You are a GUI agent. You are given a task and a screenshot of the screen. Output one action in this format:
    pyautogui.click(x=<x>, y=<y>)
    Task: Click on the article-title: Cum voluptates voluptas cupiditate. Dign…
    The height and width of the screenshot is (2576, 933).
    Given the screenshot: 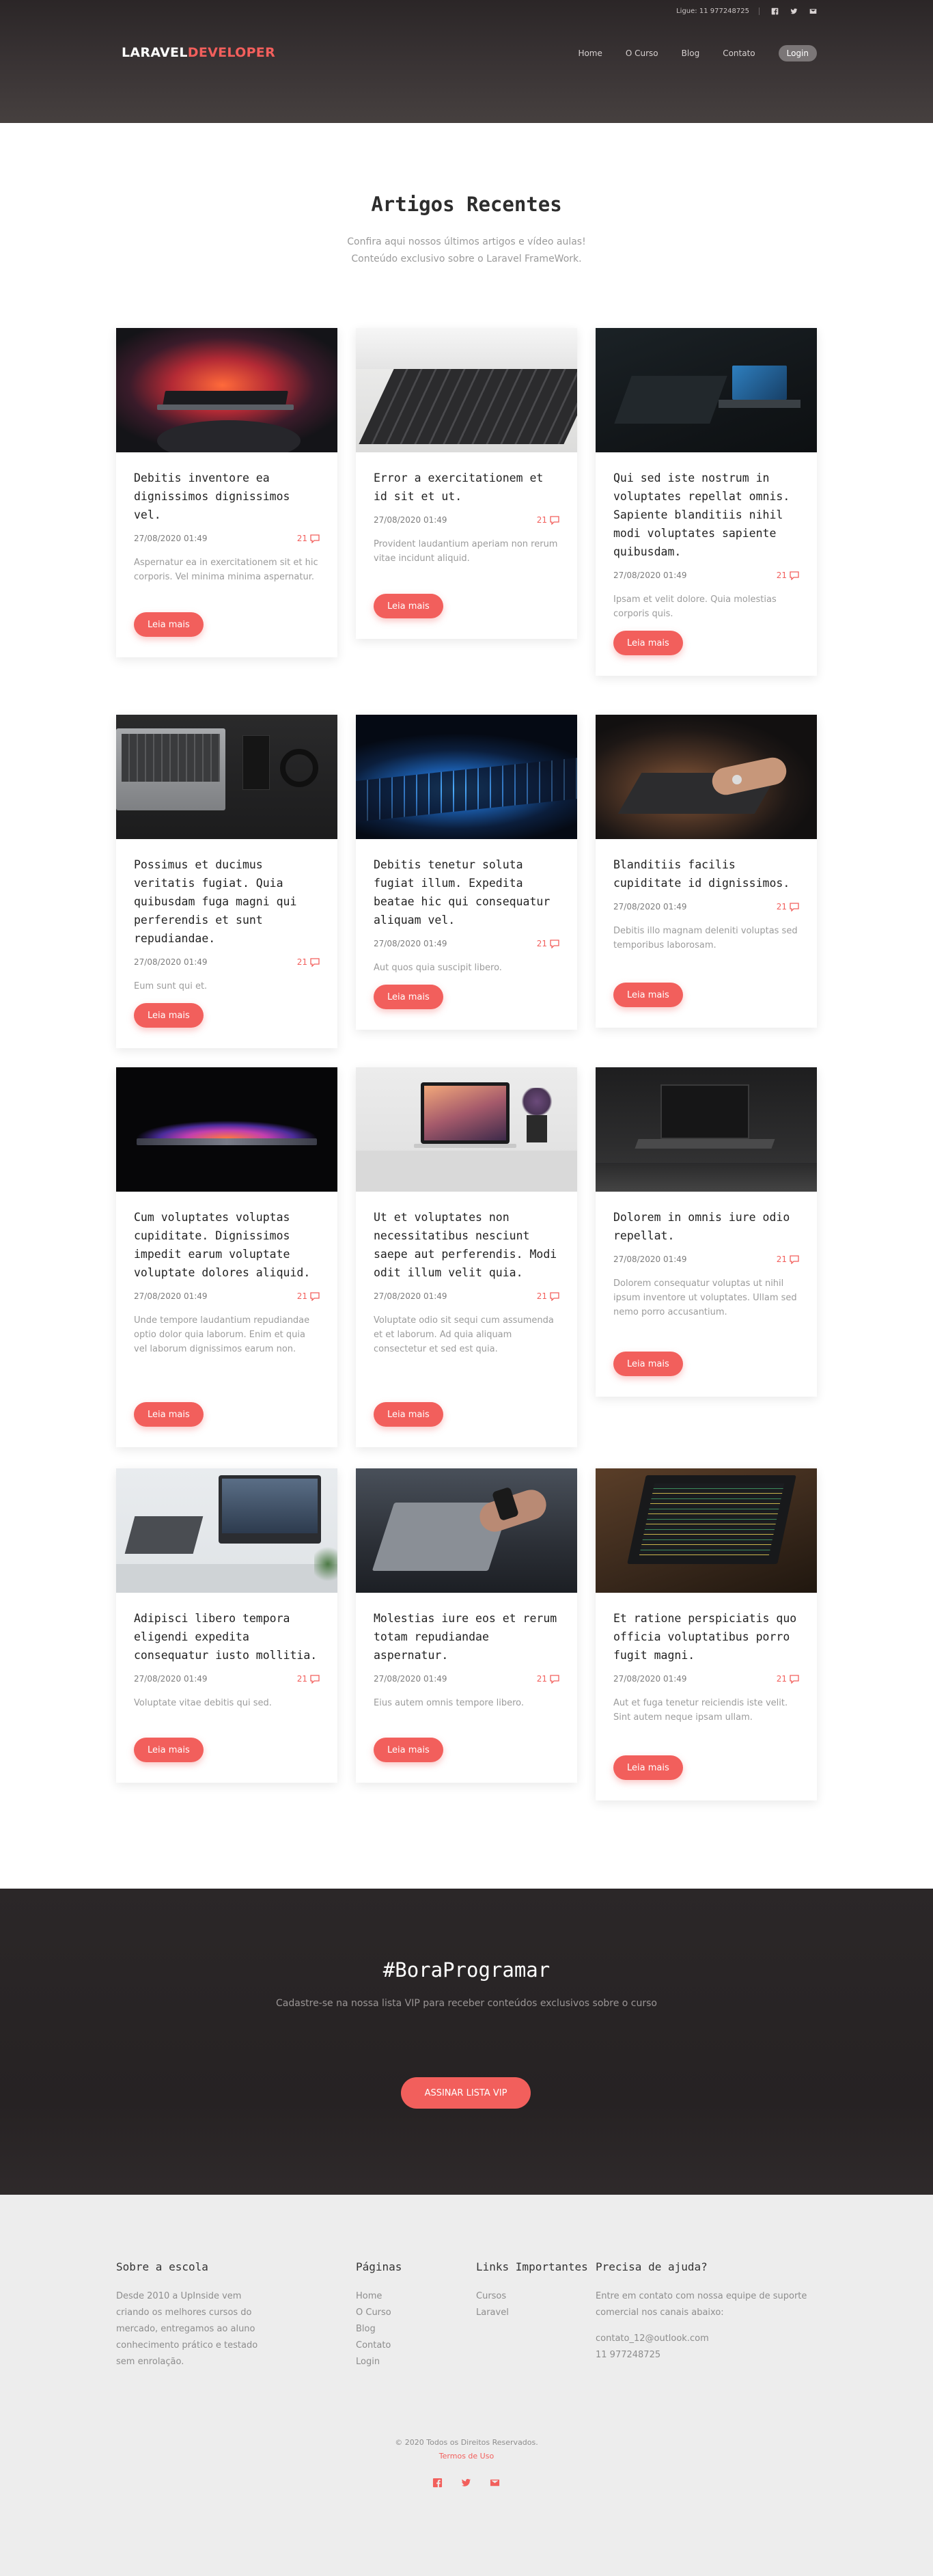 What is the action you would take?
    pyautogui.click(x=227, y=1245)
    